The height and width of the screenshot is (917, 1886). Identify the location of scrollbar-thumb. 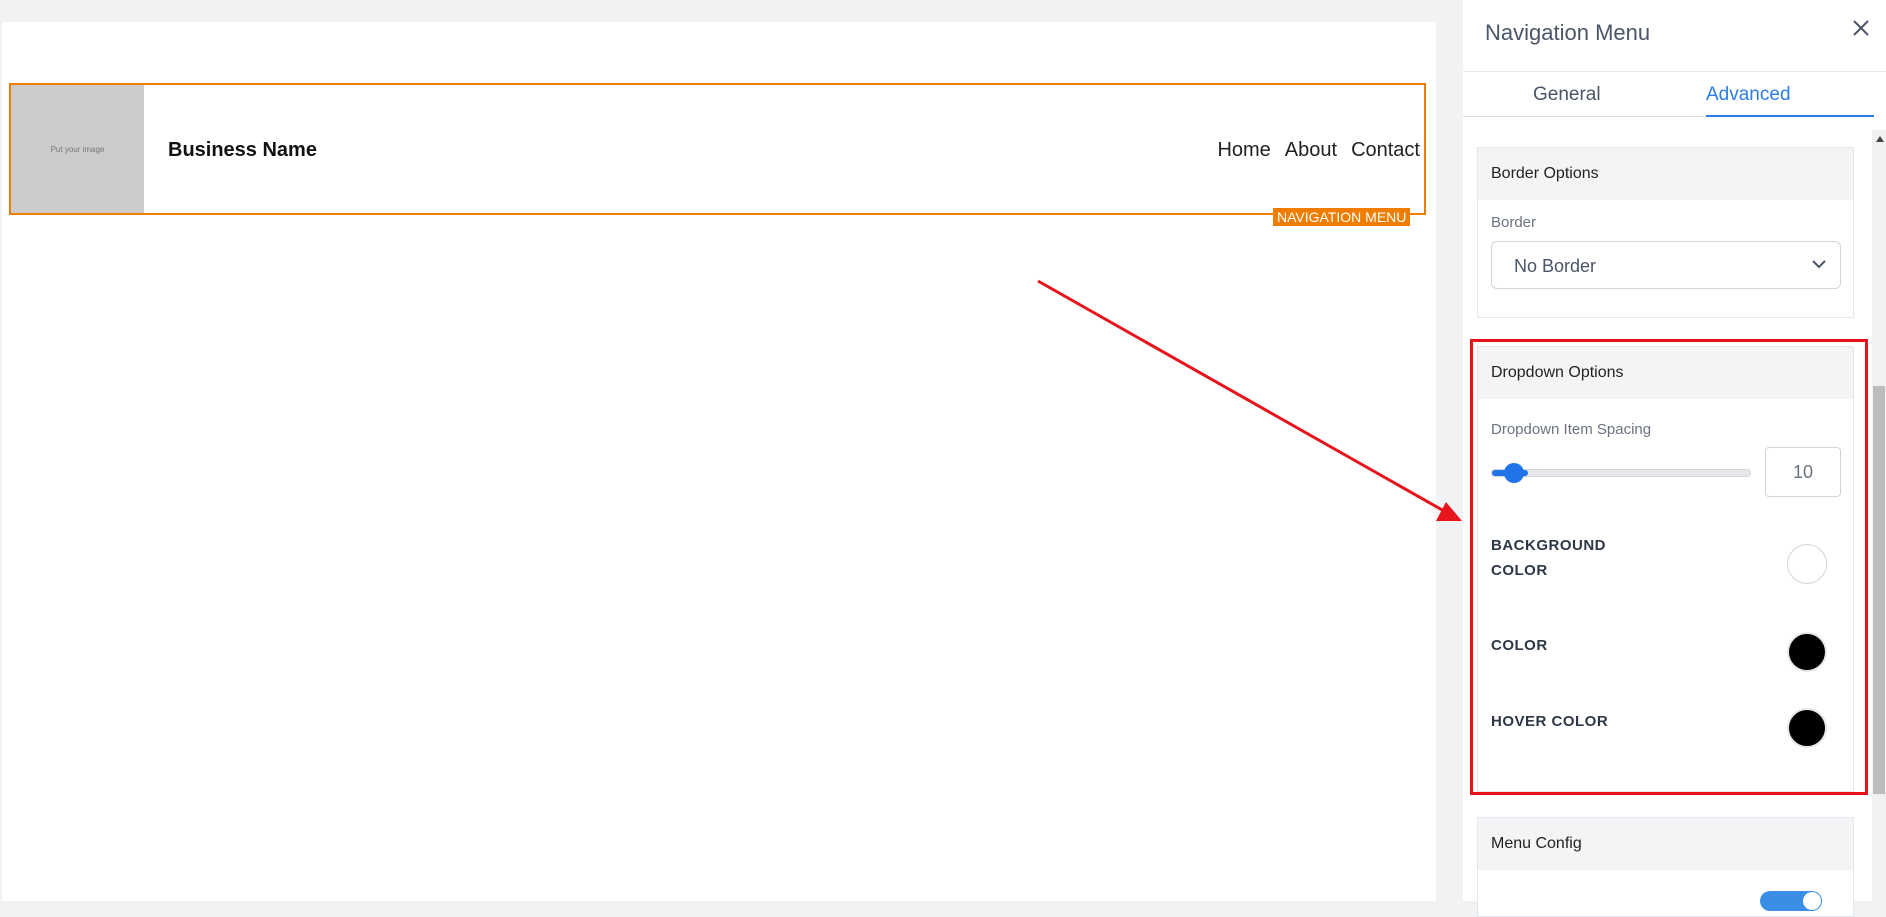
(1879, 590).